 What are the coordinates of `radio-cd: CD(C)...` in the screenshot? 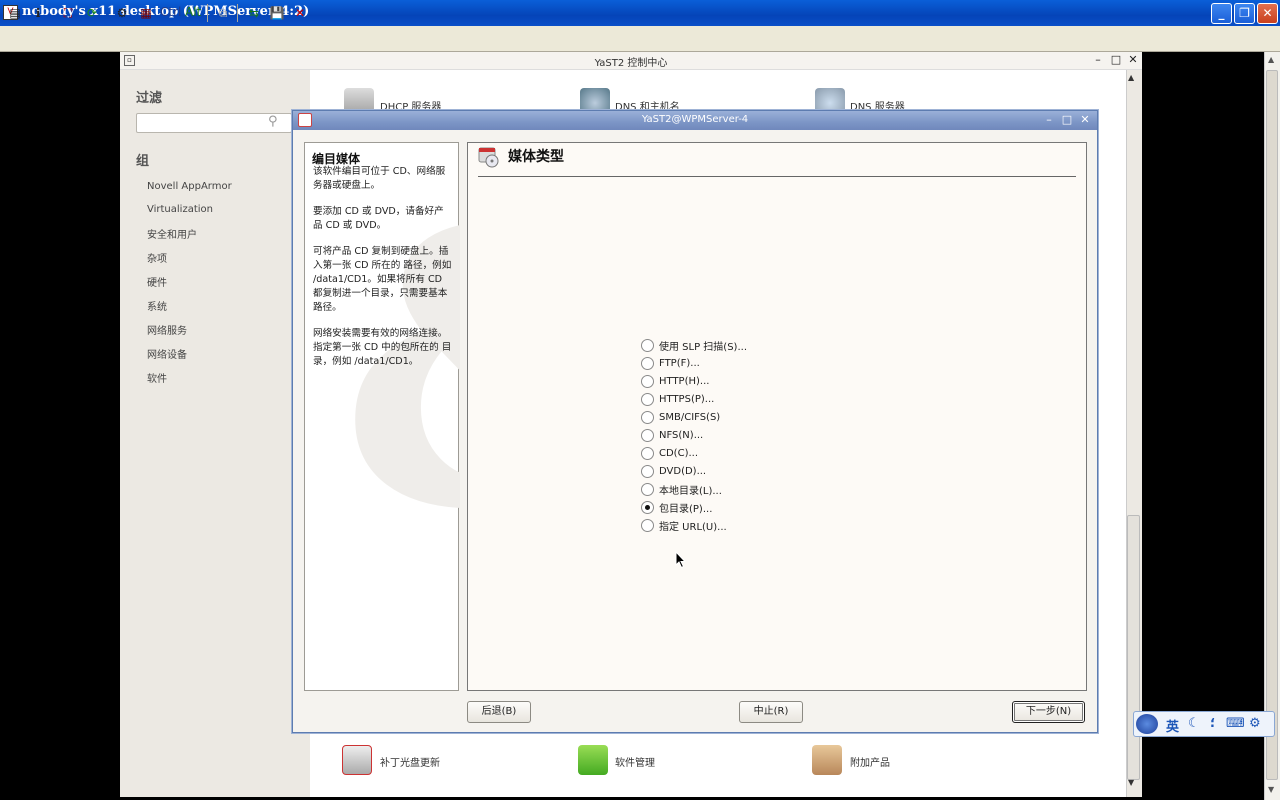 It's located at (669, 453).